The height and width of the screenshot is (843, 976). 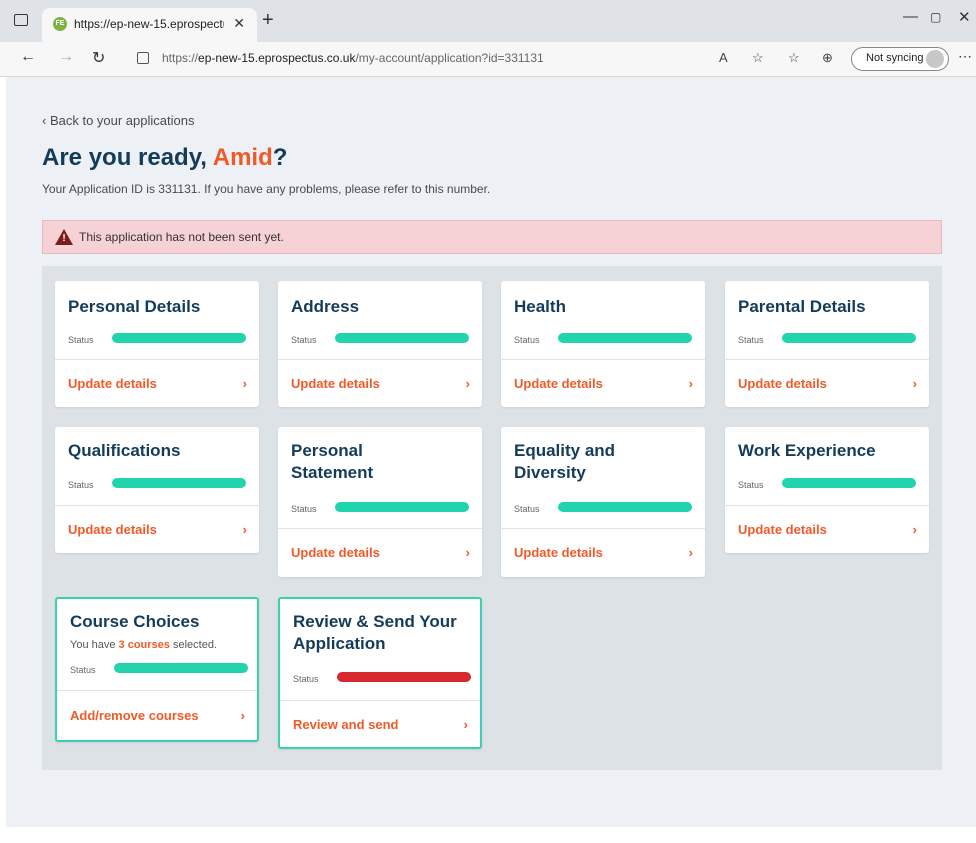 I want to click on forward-arrow-icon: →, so click(x=66, y=56).